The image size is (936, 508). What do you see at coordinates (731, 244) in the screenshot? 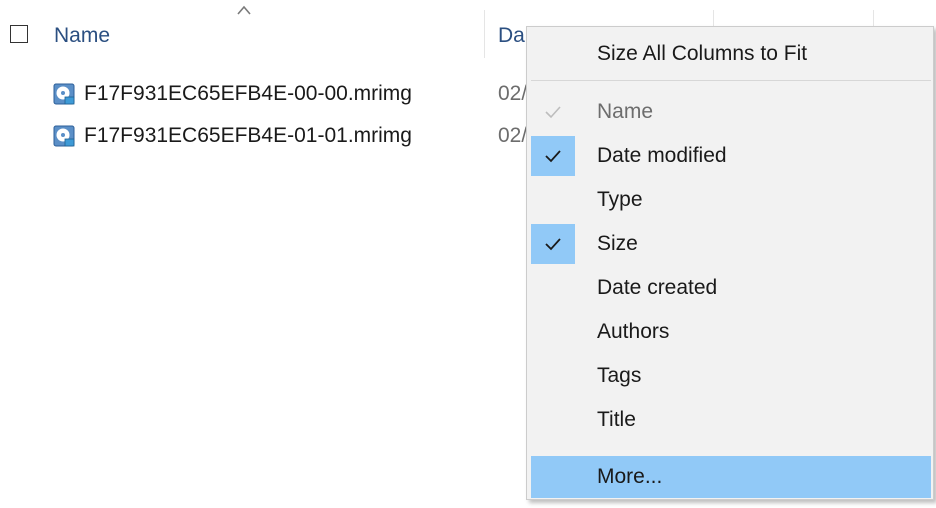
I see `menu-item-size: Size` at bounding box center [731, 244].